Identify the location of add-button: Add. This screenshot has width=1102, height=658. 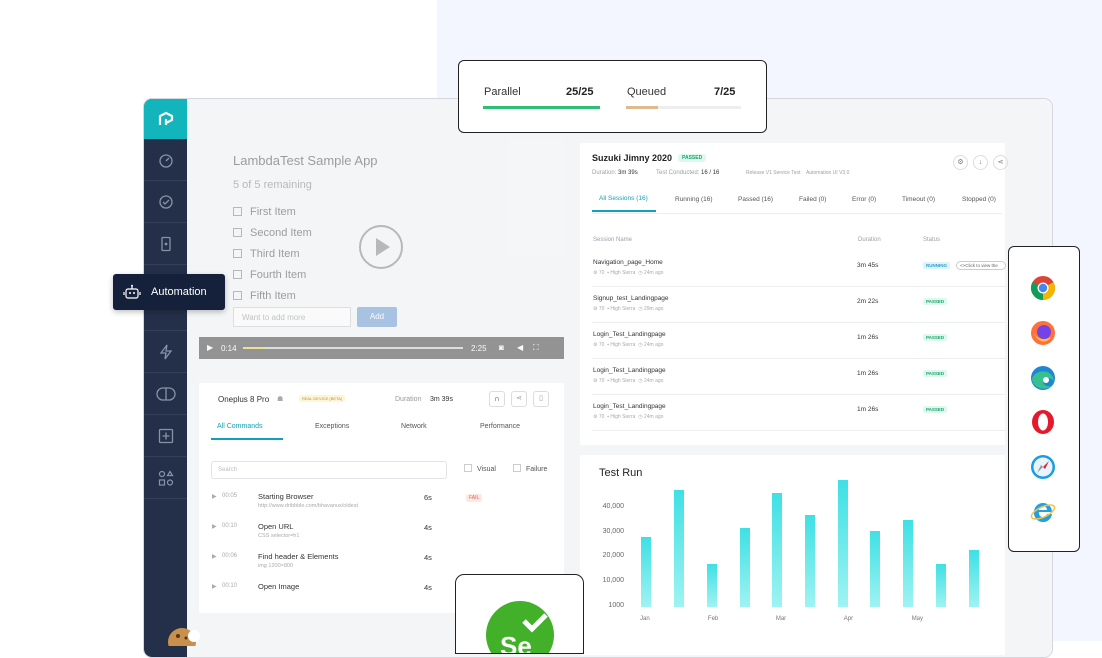
(377, 317).